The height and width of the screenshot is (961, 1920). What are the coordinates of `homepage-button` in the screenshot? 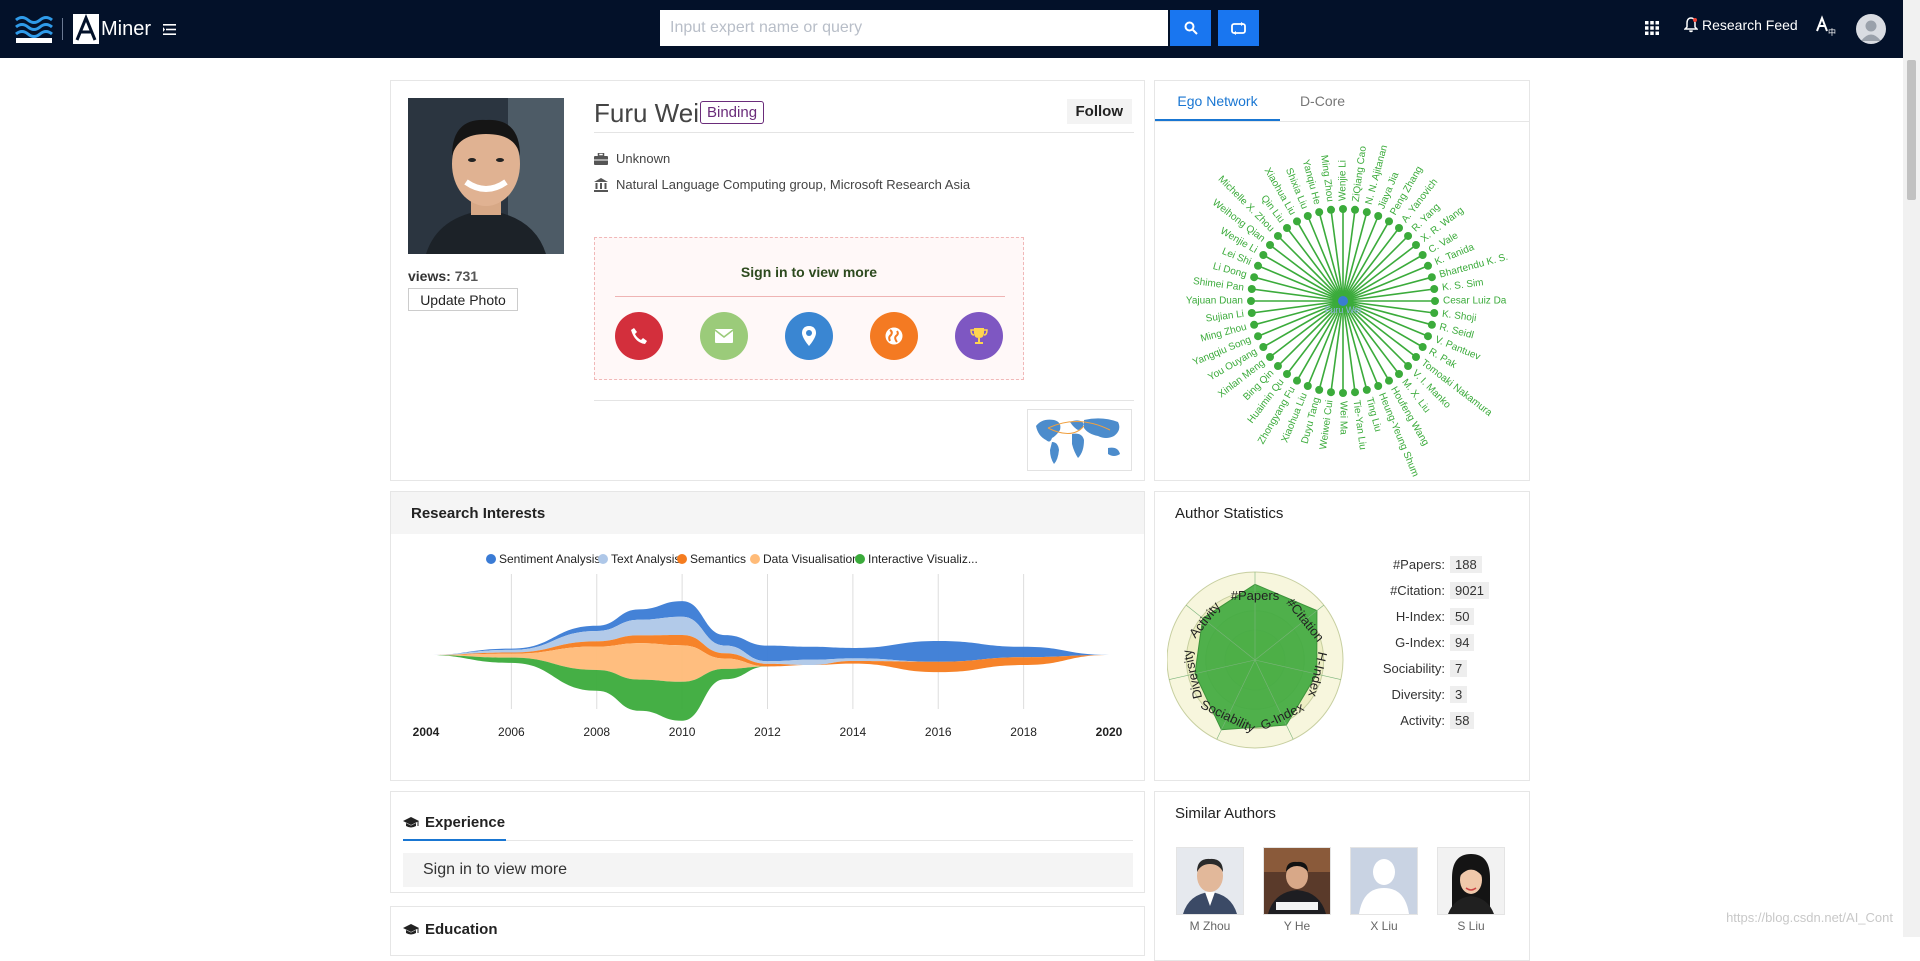 It's located at (894, 336).